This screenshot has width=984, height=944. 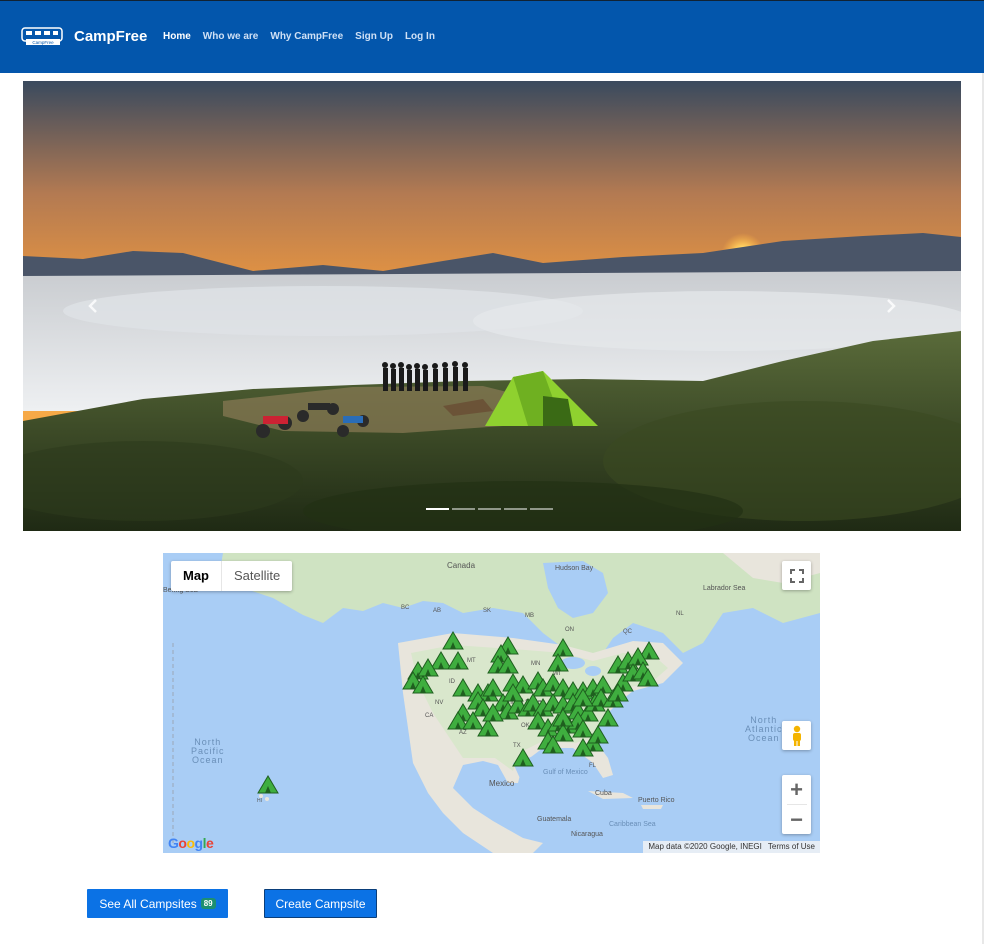 I want to click on nav-why-campfree: Why CampFree, so click(x=306, y=36).